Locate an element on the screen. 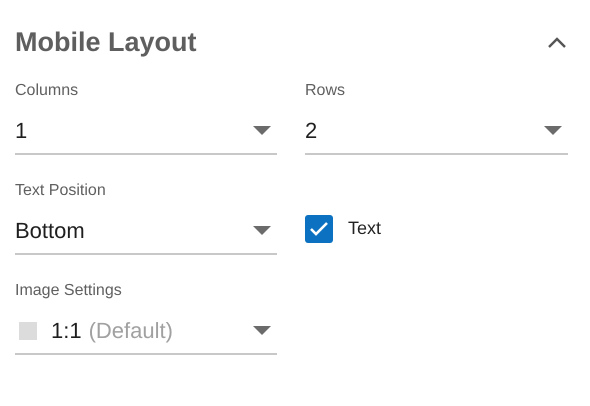  chevron-icon is located at coordinates (557, 42).